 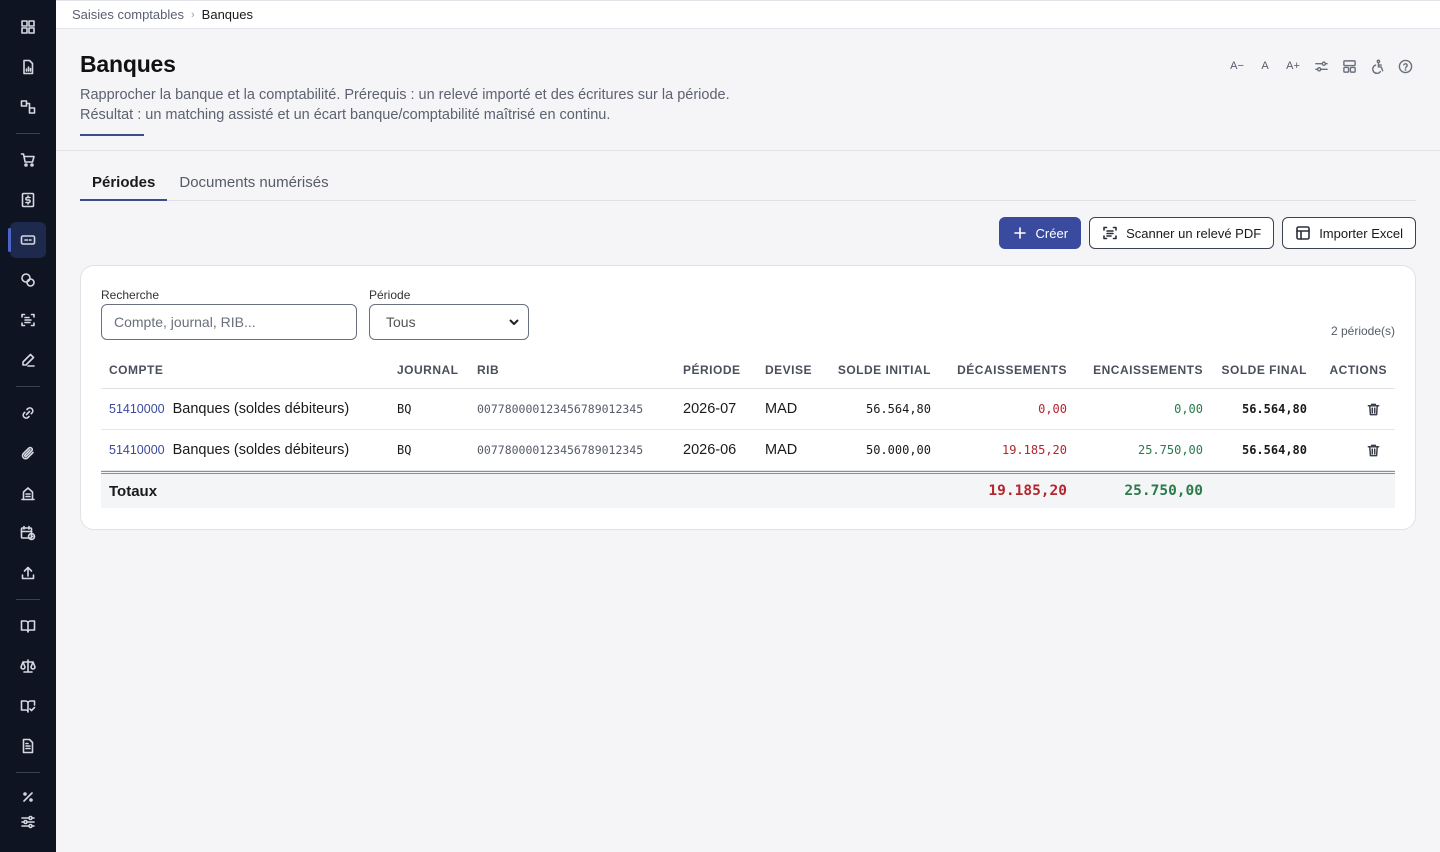 I want to click on scale-icon, so click(x=28, y=666).